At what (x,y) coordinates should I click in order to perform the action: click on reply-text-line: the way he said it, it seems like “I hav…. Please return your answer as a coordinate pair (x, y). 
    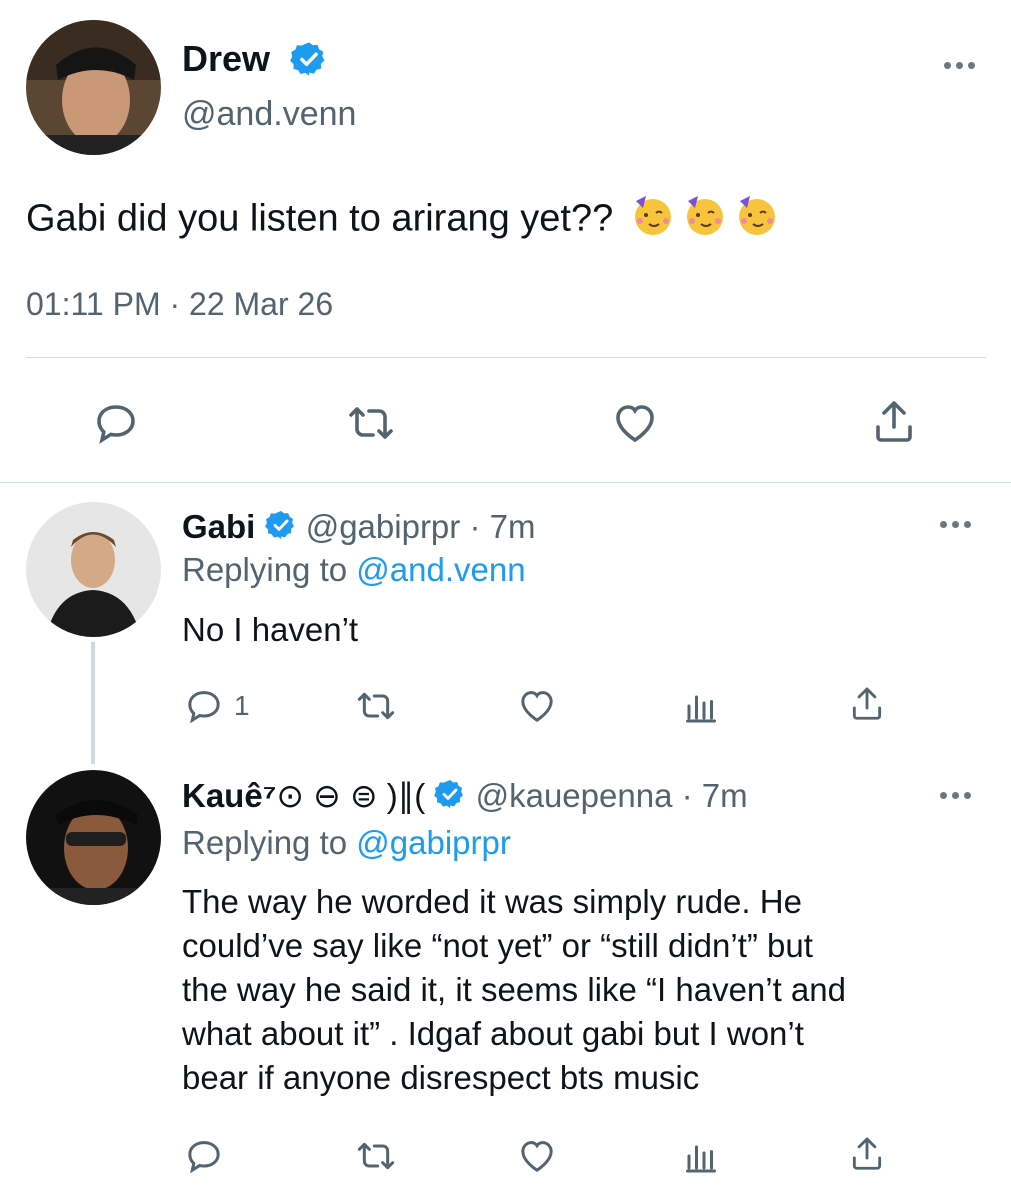
    Looking at the image, I should click on (514, 989).